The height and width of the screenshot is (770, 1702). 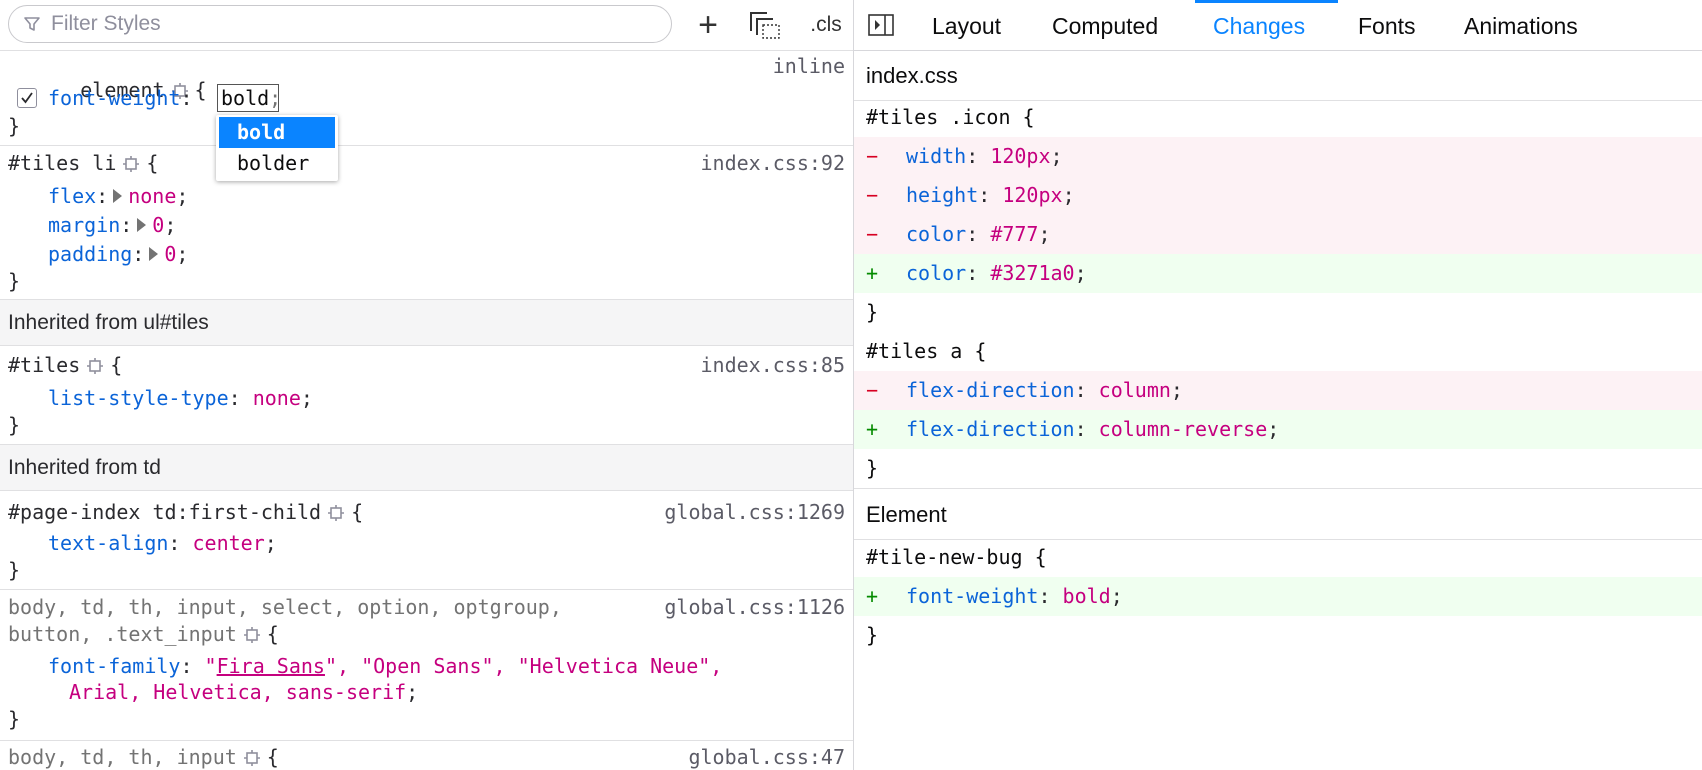 What do you see at coordinates (72, 196) in the screenshot?
I see `property-name: flex` at bounding box center [72, 196].